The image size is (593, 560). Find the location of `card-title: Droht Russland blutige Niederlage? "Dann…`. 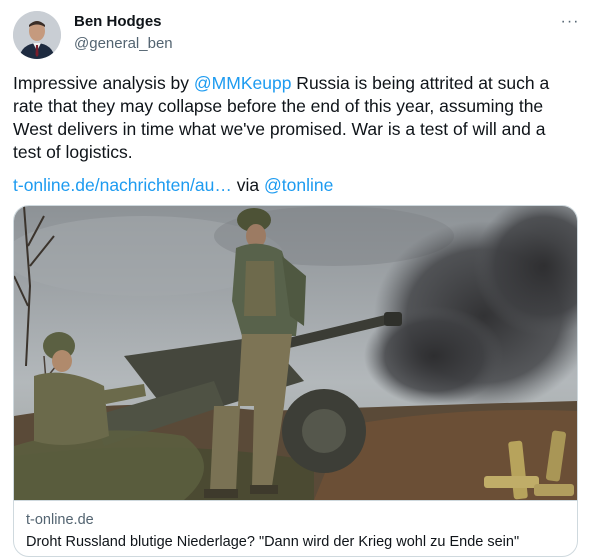

card-title: Droht Russland blutige Niederlage? "Dann… is located at coordinates (272, 542).